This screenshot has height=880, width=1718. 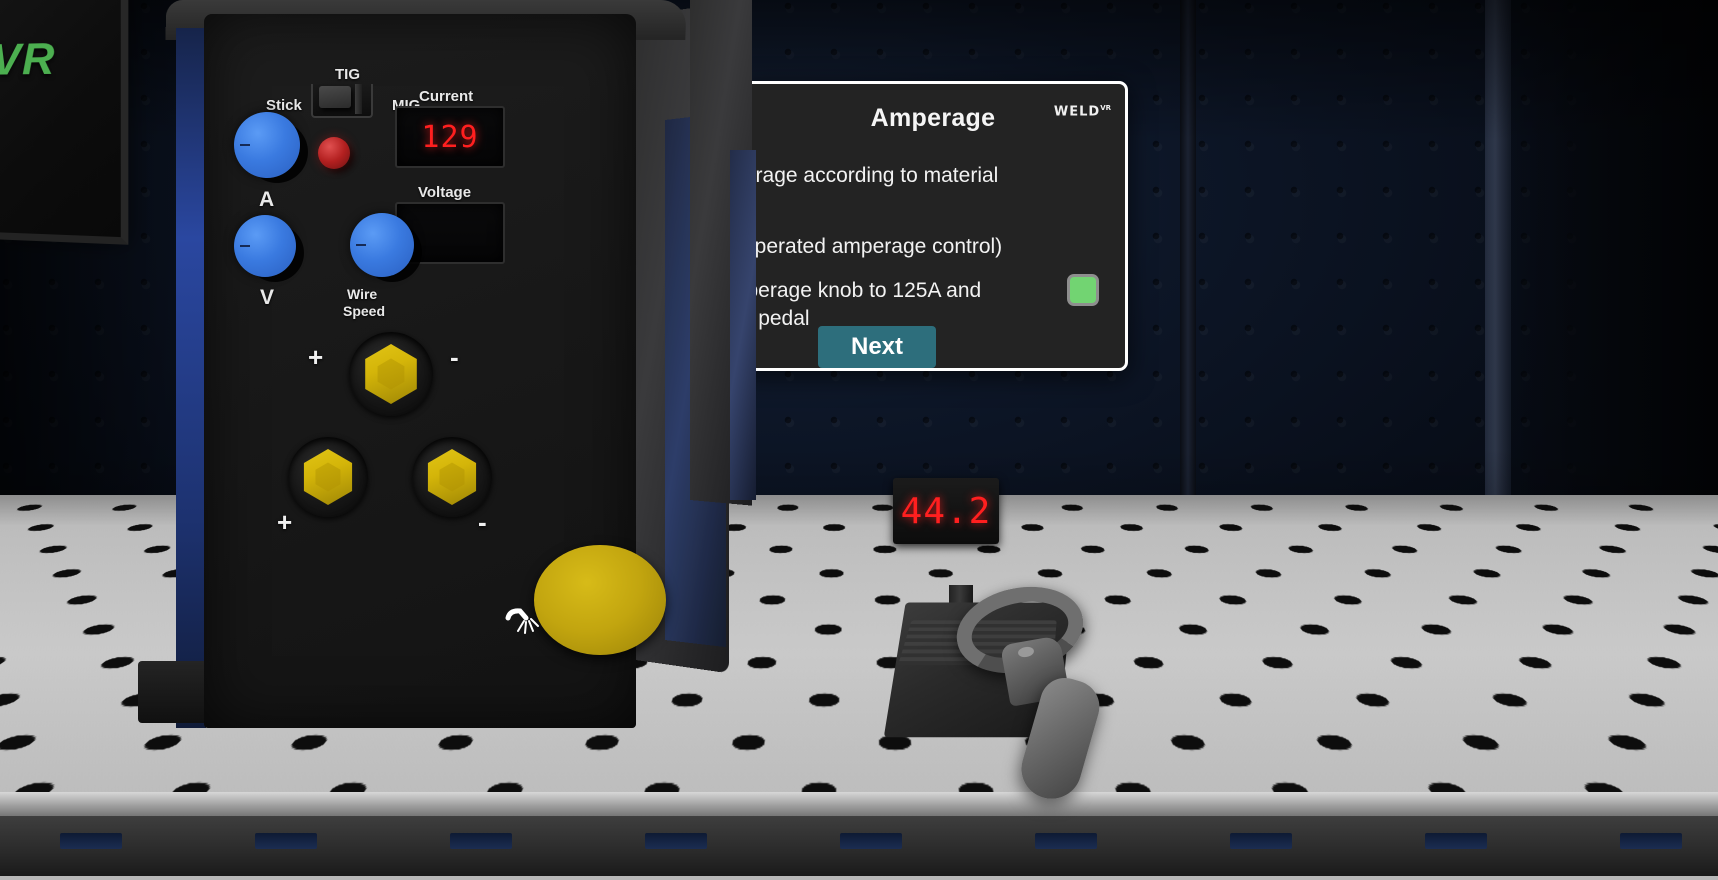 I want to click on table-front-edge, so click(x=859, y=805).